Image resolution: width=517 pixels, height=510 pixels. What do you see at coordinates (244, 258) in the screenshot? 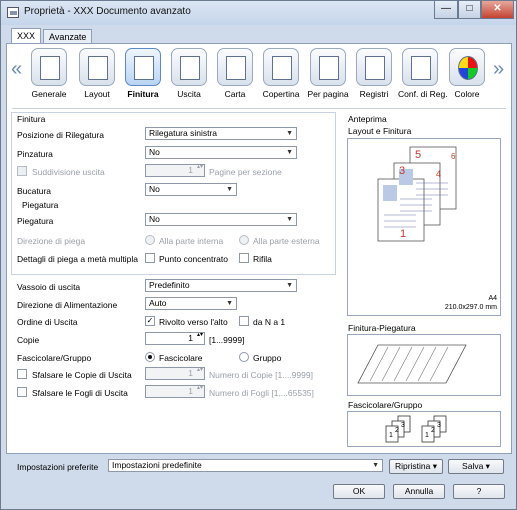
I see `trim-checkbox` at bounding box center [244, 258].